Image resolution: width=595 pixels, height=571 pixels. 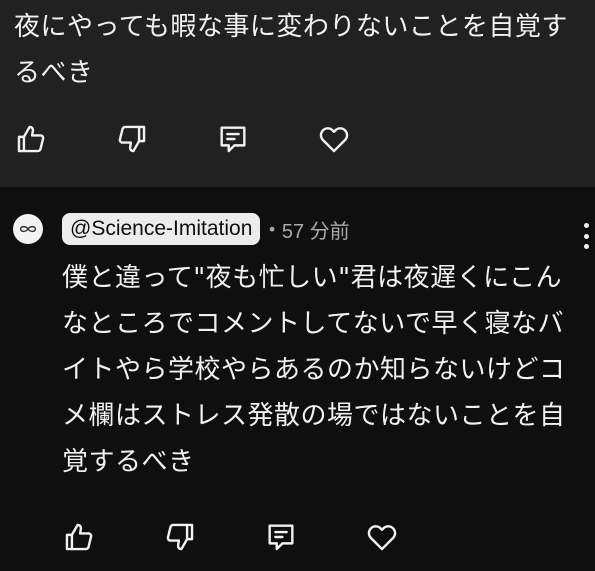 I want to click on more-options-button, so click(x=586, y=236).